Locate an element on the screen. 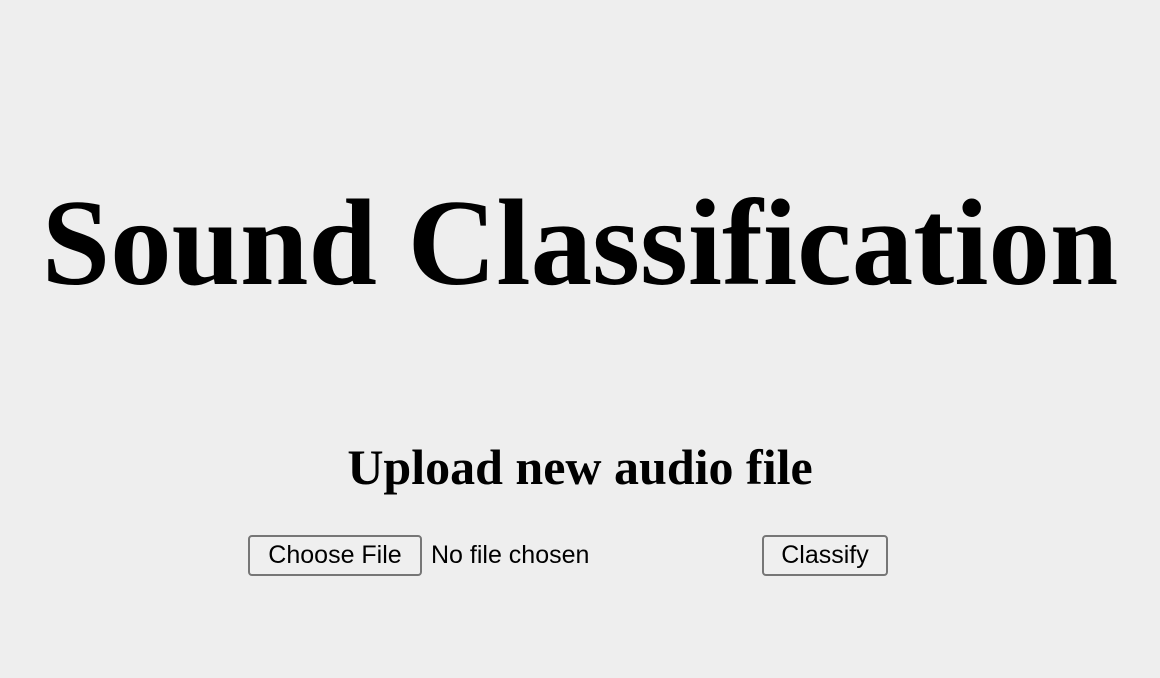 This screenshot has width=1160, height=678. choose-file-button: Choose File is located at coordinates (335, 555).